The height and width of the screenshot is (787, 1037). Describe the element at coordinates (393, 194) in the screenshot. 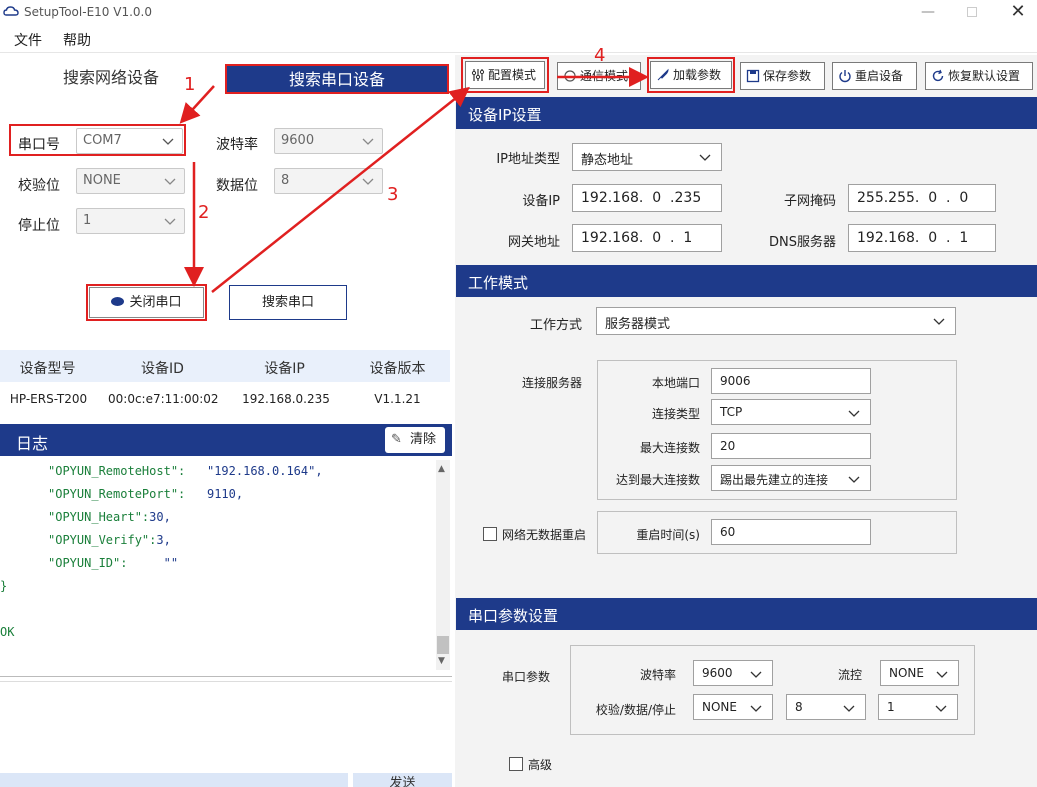

I see `annotation-label-3: 3` at that location.